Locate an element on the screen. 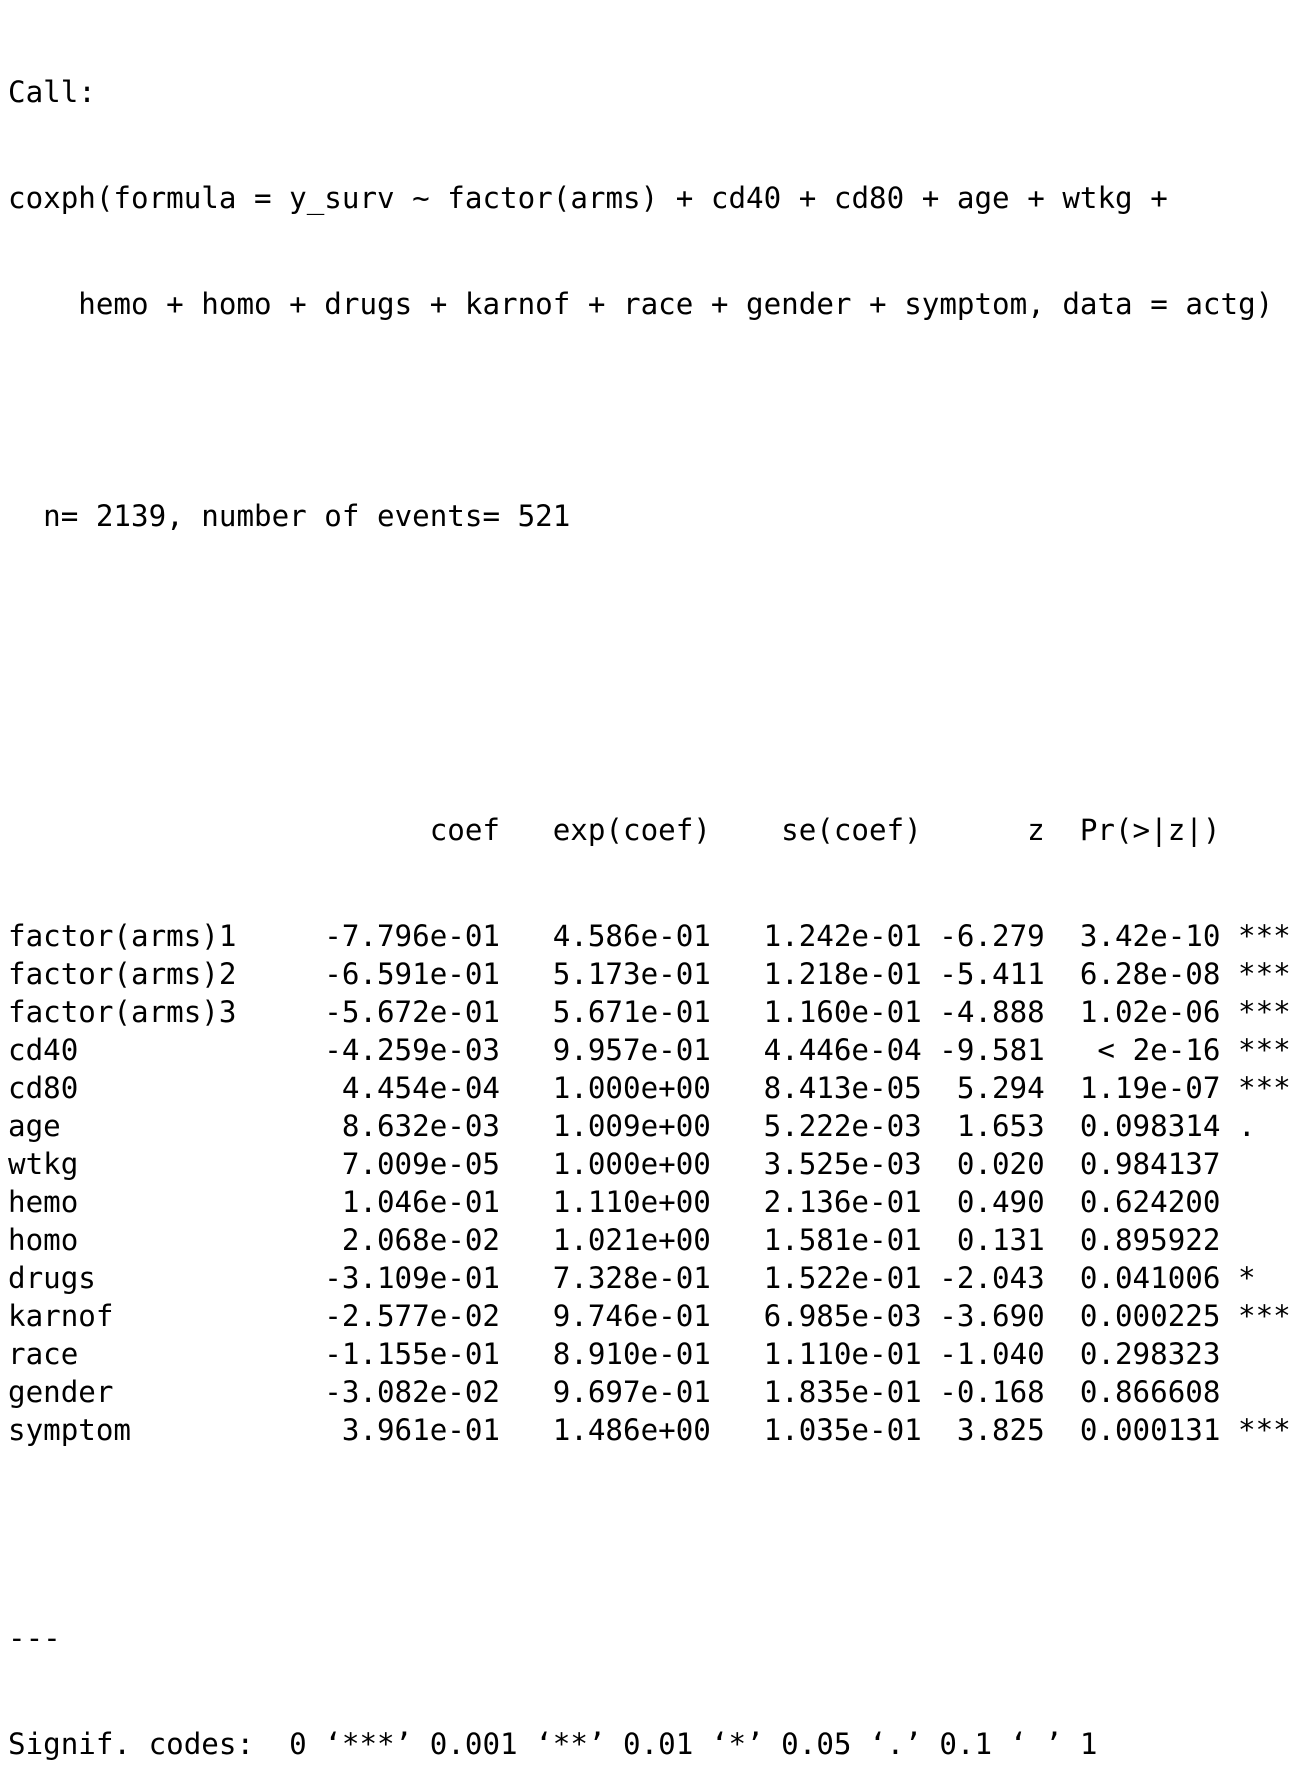 Image resolution: width=1308 pixels, height=1776 pixels. row-name: gender is located at coordinates (61, 1392).